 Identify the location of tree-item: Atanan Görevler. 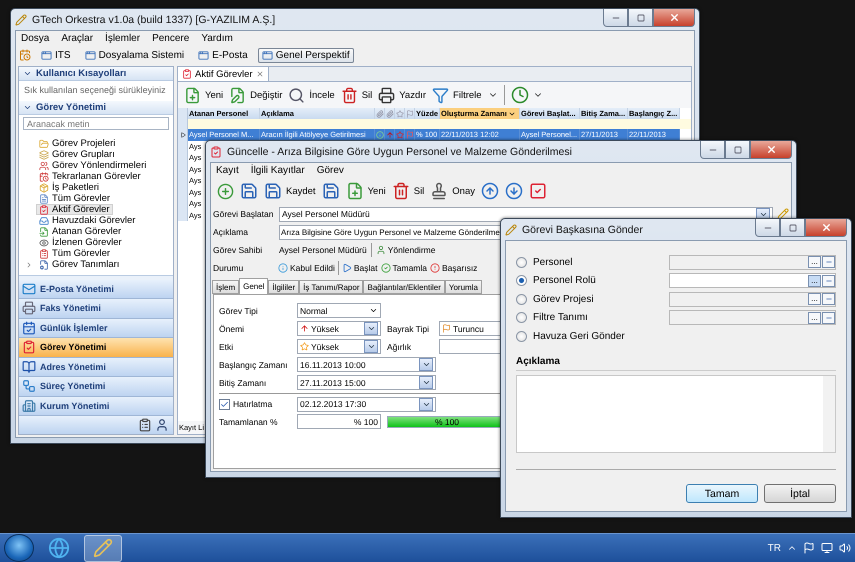
(80, 231).